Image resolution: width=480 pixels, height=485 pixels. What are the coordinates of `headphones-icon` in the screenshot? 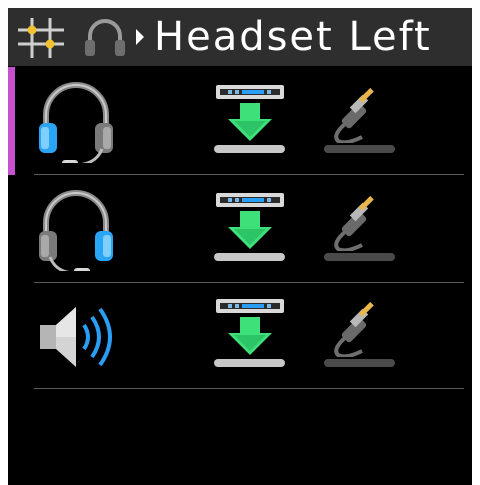 It's located at (105, 38).